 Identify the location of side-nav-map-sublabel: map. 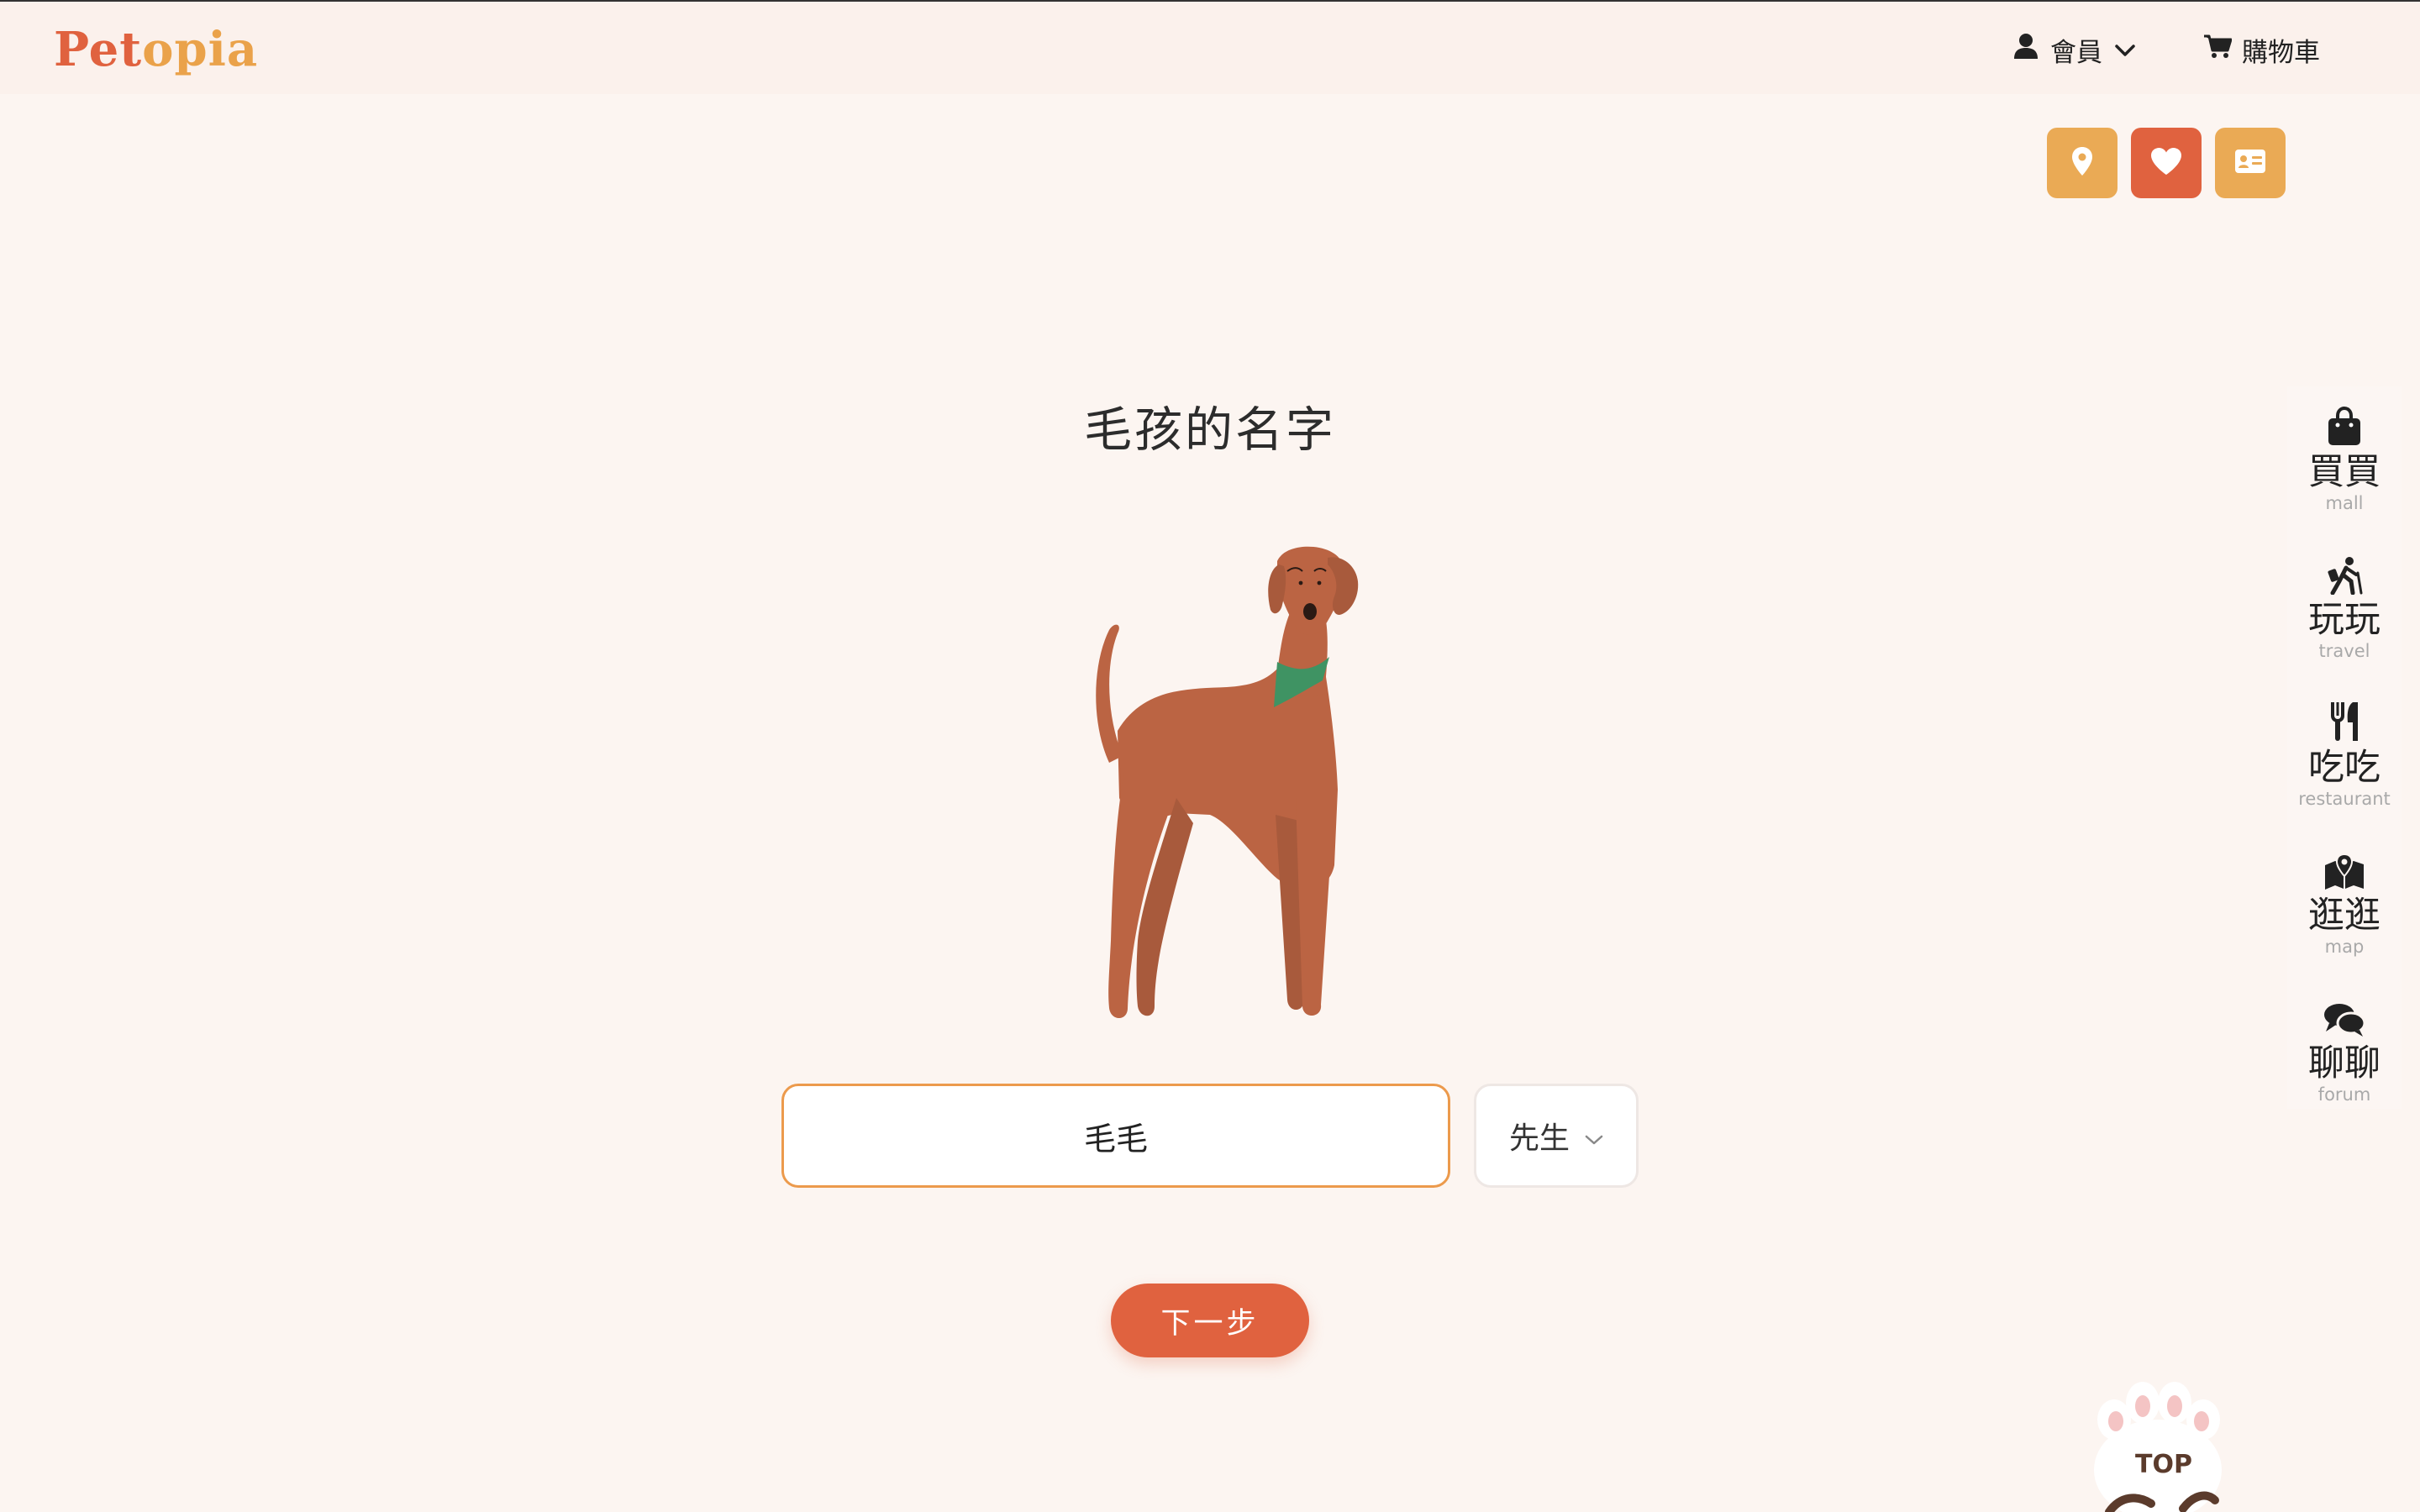
(2344, 947).